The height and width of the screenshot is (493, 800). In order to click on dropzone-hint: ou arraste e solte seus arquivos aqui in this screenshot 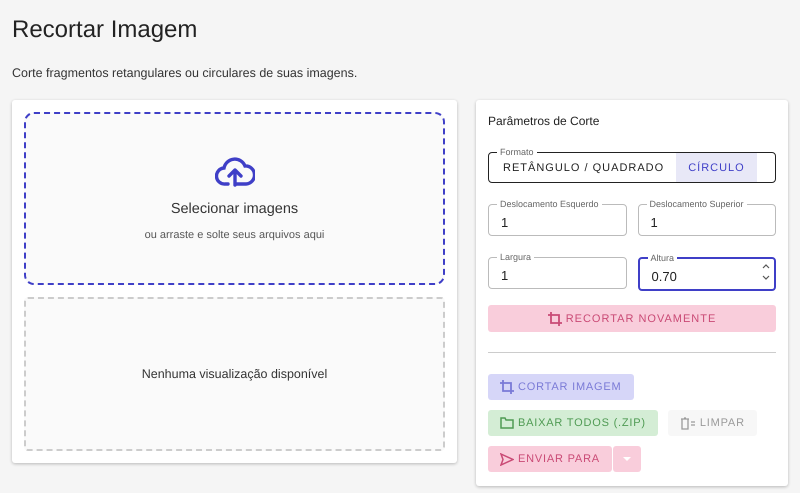, I will do `click(234, 234)`.